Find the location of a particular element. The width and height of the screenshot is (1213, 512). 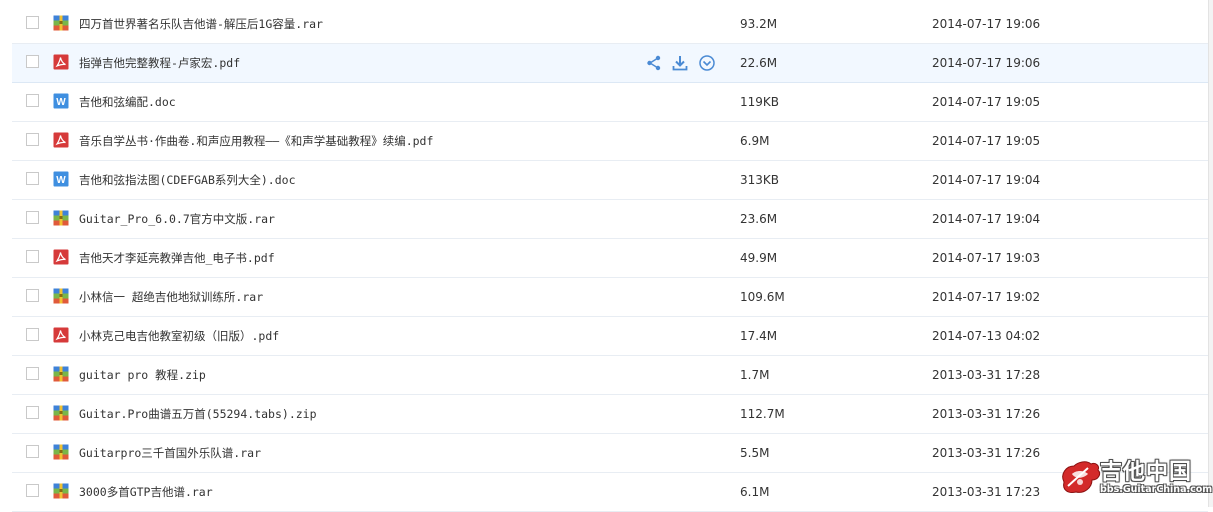

file-date: 2014-07-17 19:02 is located at coordinates (986, 297).